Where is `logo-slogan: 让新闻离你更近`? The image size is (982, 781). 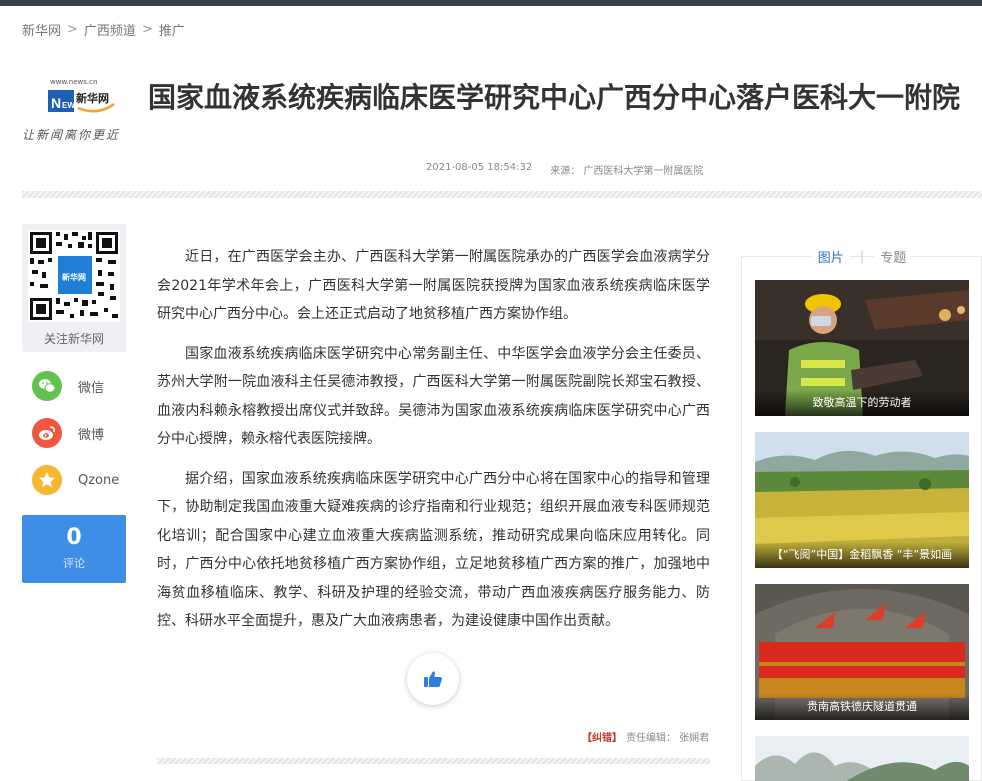
logo-slogan: 让新闻离你更近 is located at coordinates (71, 135).